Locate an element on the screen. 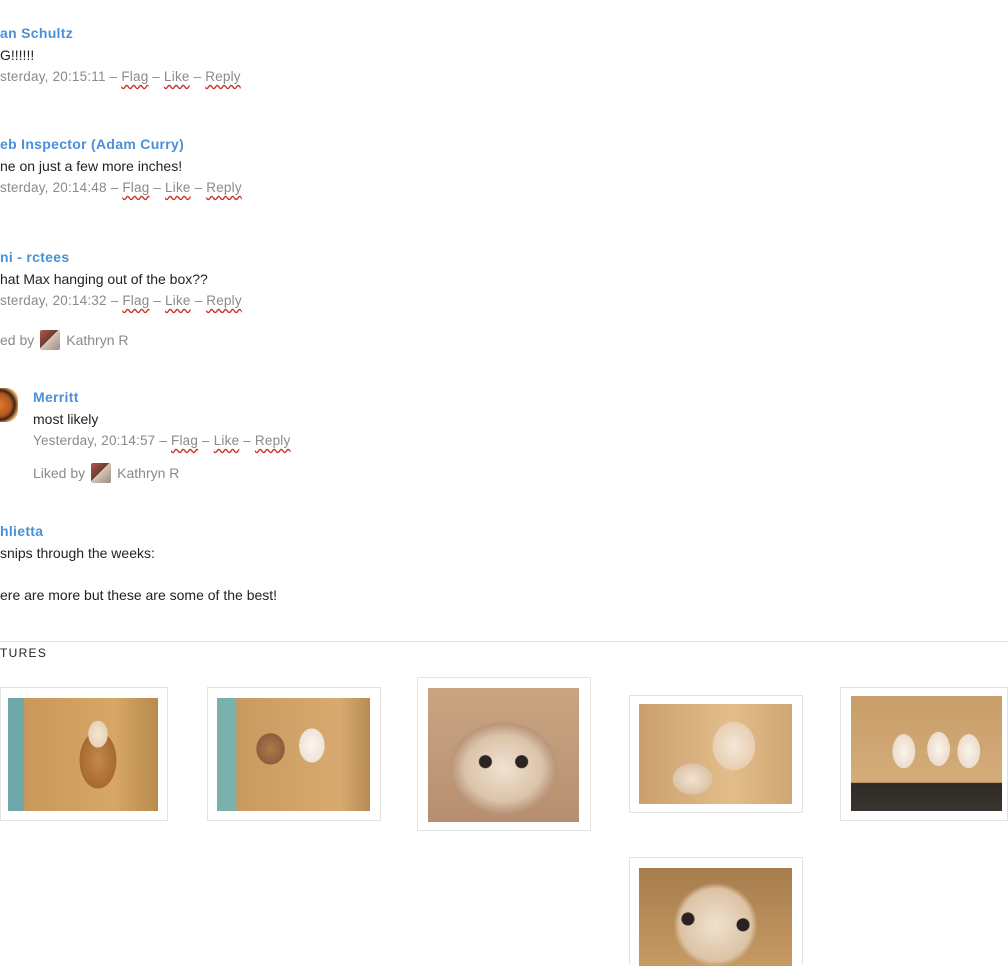 This screenshot has height=966, width=1008. comment-meta: sterday, 20:14:32 – Flag – Like – Reply is located at coordinates (121, 301).